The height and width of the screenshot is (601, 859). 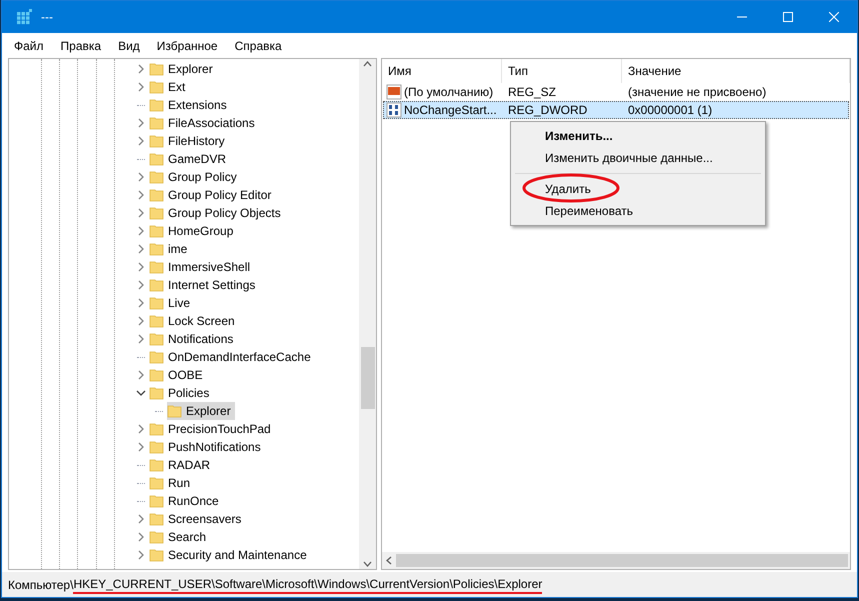 What do you see at coordinates (442, 71) in the screenshot?
I see `column-header: Имя` at bounding box center [442, 71].